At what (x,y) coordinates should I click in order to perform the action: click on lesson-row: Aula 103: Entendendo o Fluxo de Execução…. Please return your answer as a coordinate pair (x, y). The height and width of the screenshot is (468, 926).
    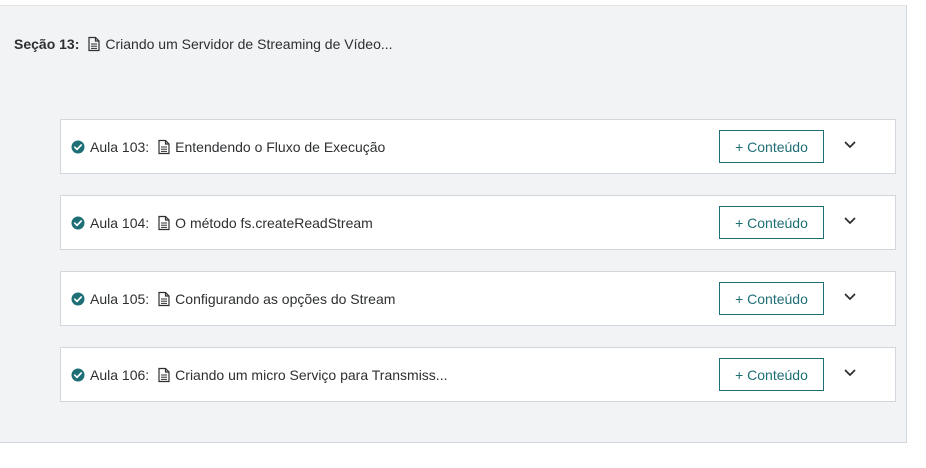
    Looking at the image, I should click on (478, 146).